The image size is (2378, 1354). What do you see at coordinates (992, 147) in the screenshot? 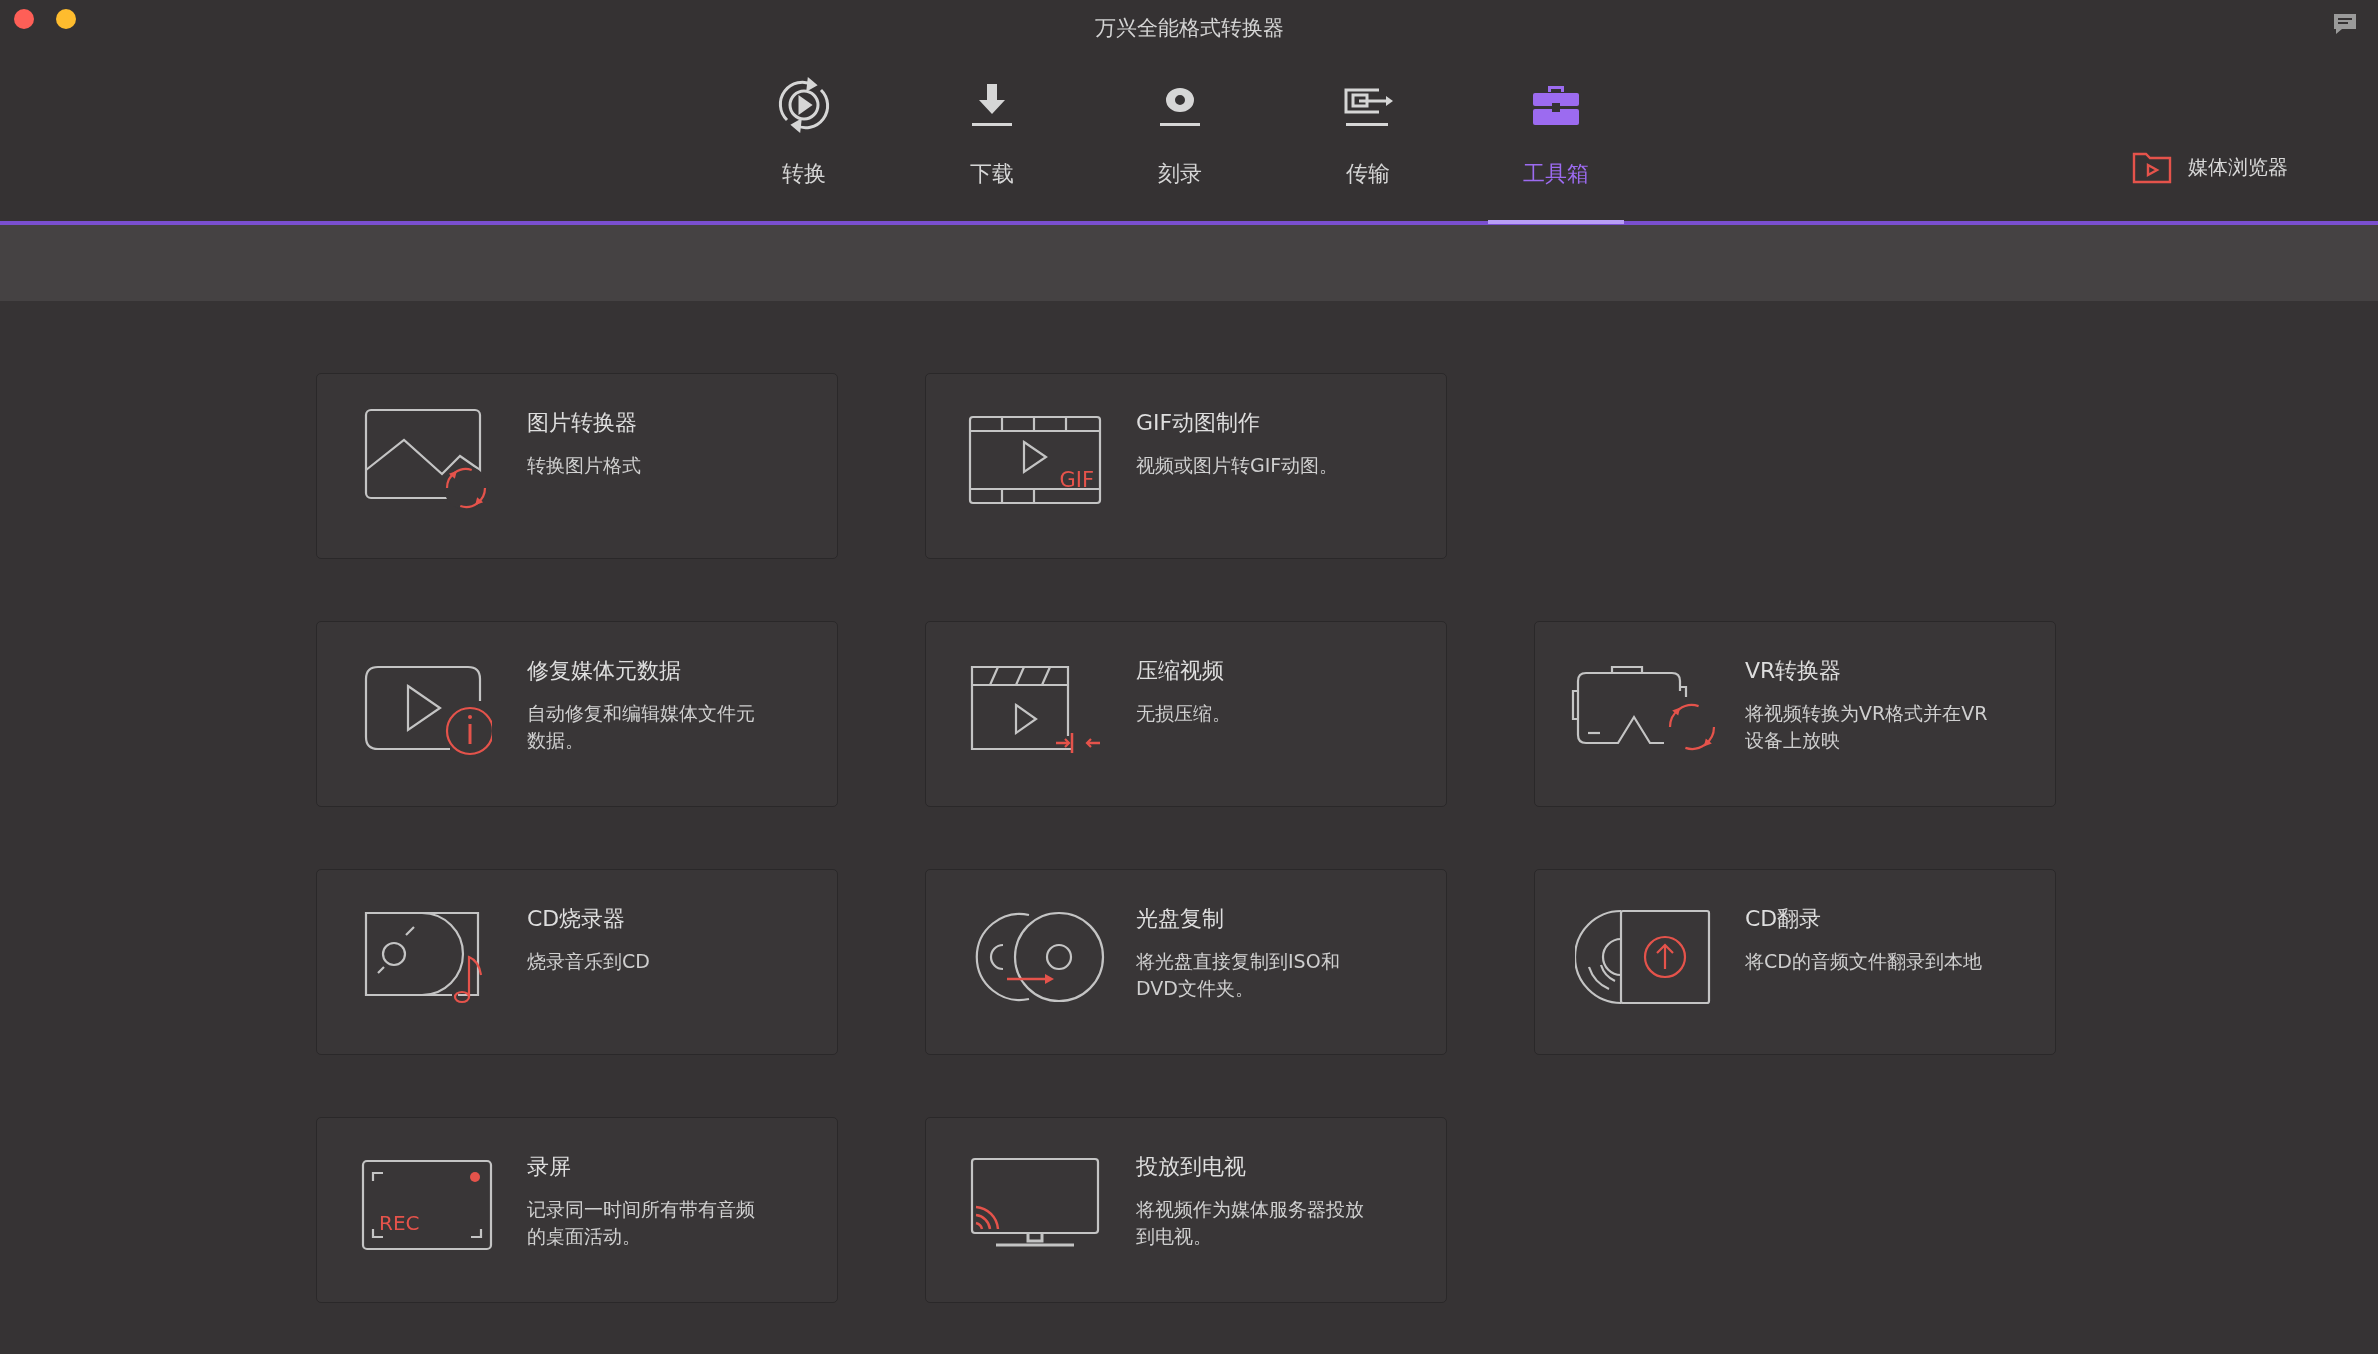
I see `tab: 下载` at bounding box center [992, 147].